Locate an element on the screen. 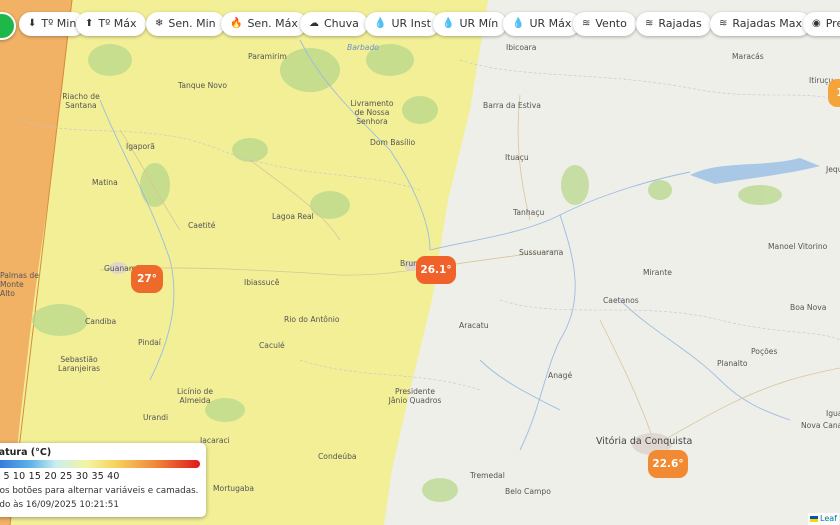 The image size is (840, 525). place-label: Planalto is located at coordinates (732, 363).